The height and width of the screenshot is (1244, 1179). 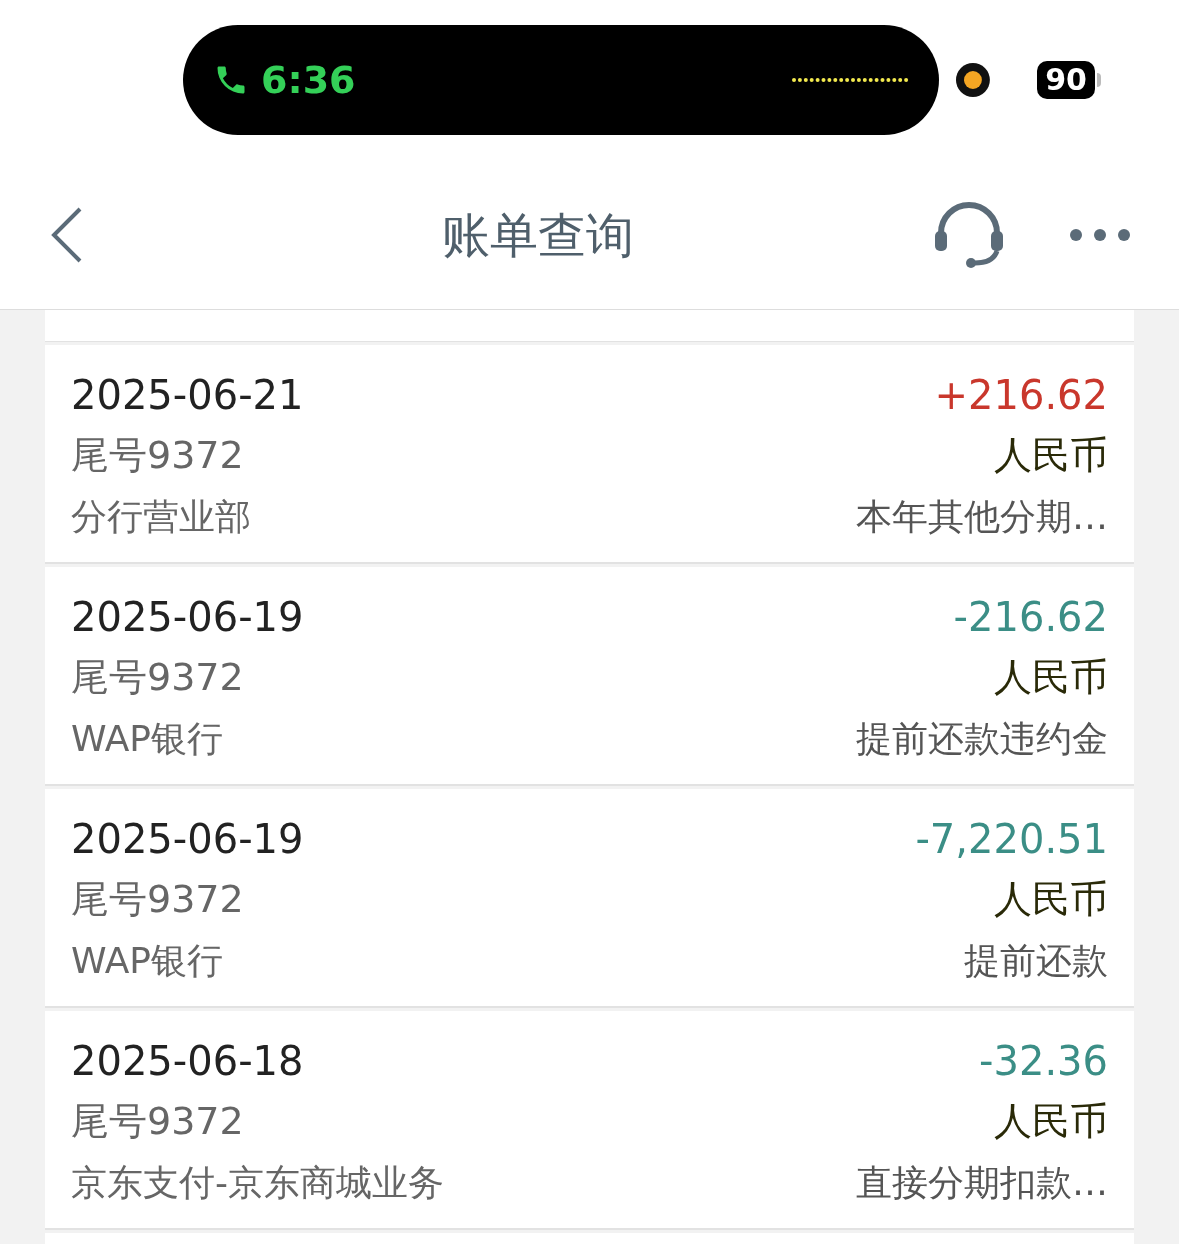 I want to click on transaction-amount: -32.36, so click(x=1043, y=1061).